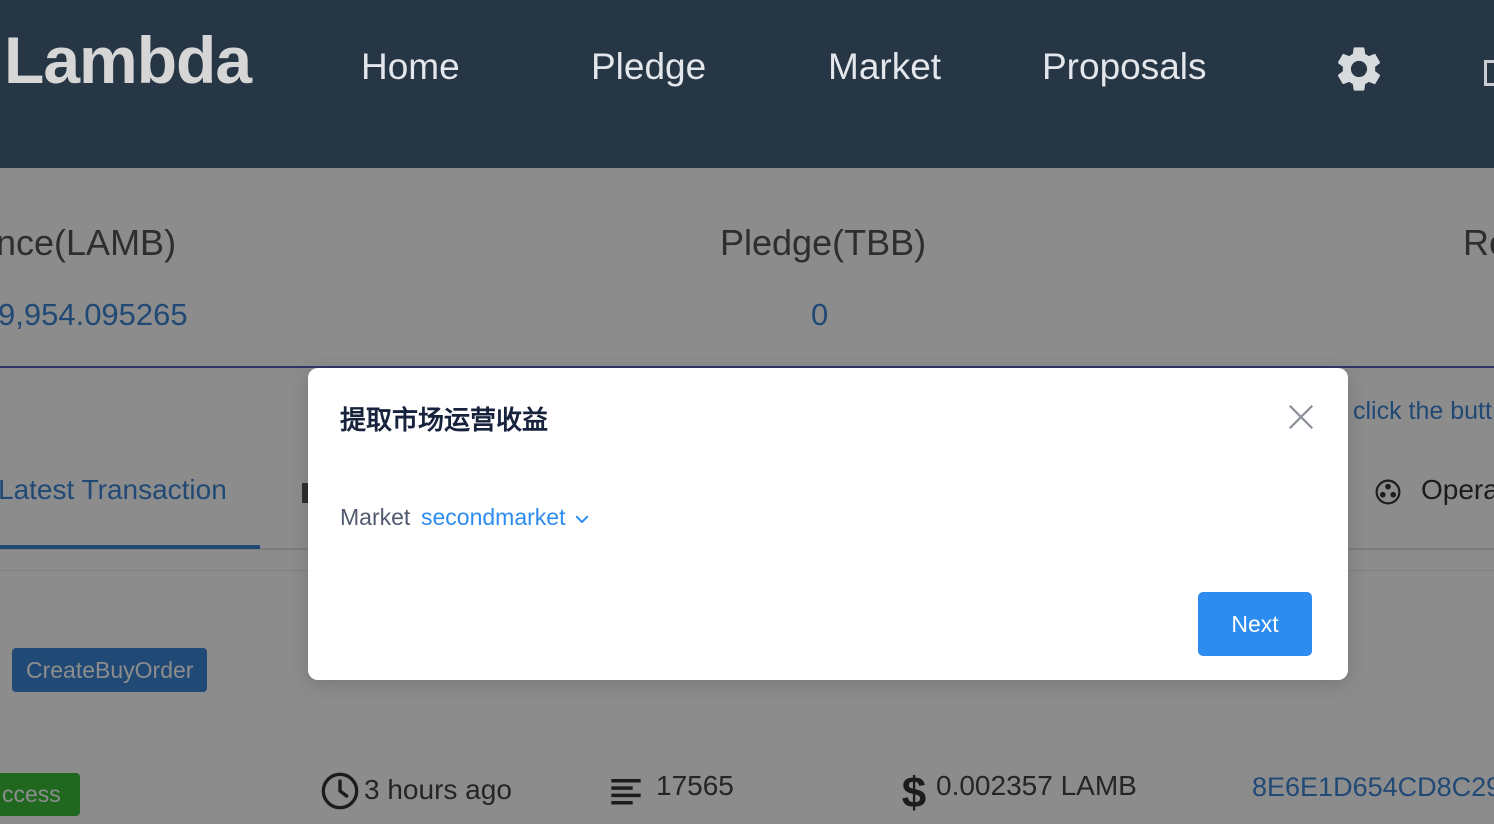  What do you see at coordinates (1255, 624) in the screenshot?
I see `next-button: Next` at bounding box center [1255, 624].